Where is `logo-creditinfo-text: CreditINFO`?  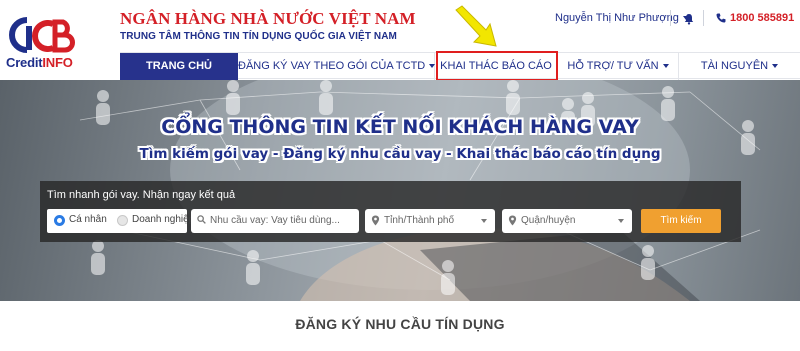 logo-creditinfo-text: CreditINFO is located at coordinates (39, 62).